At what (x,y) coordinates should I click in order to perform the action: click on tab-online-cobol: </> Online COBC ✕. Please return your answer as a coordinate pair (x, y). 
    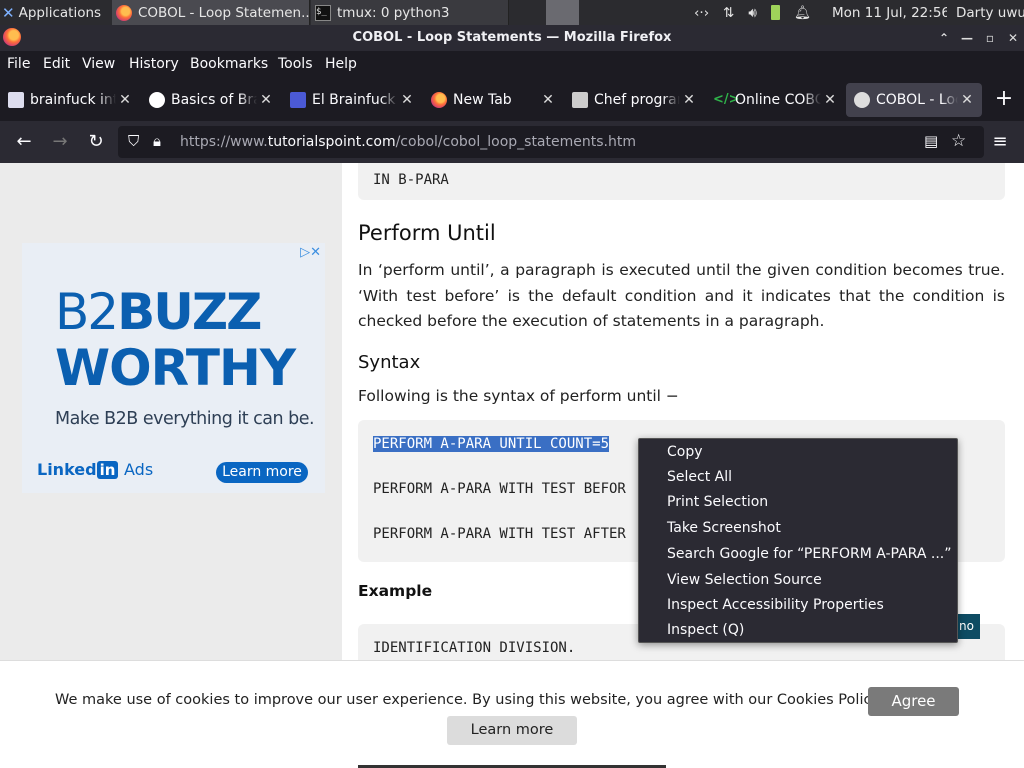
    Looking at the image, I should click on (775, 100).